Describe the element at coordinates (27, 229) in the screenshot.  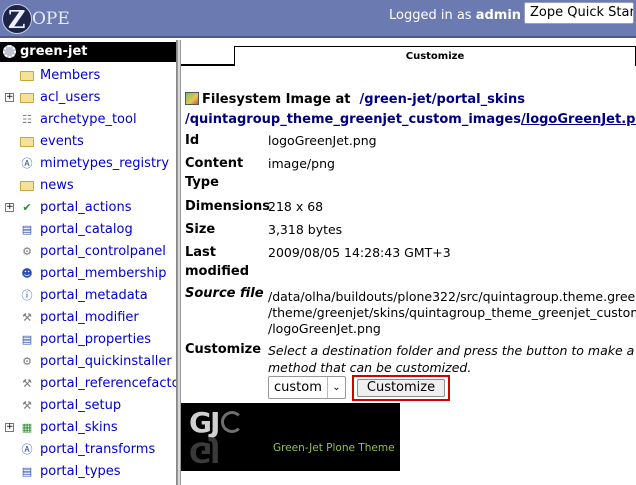
I see `catalog-icon: ▤` at that location.